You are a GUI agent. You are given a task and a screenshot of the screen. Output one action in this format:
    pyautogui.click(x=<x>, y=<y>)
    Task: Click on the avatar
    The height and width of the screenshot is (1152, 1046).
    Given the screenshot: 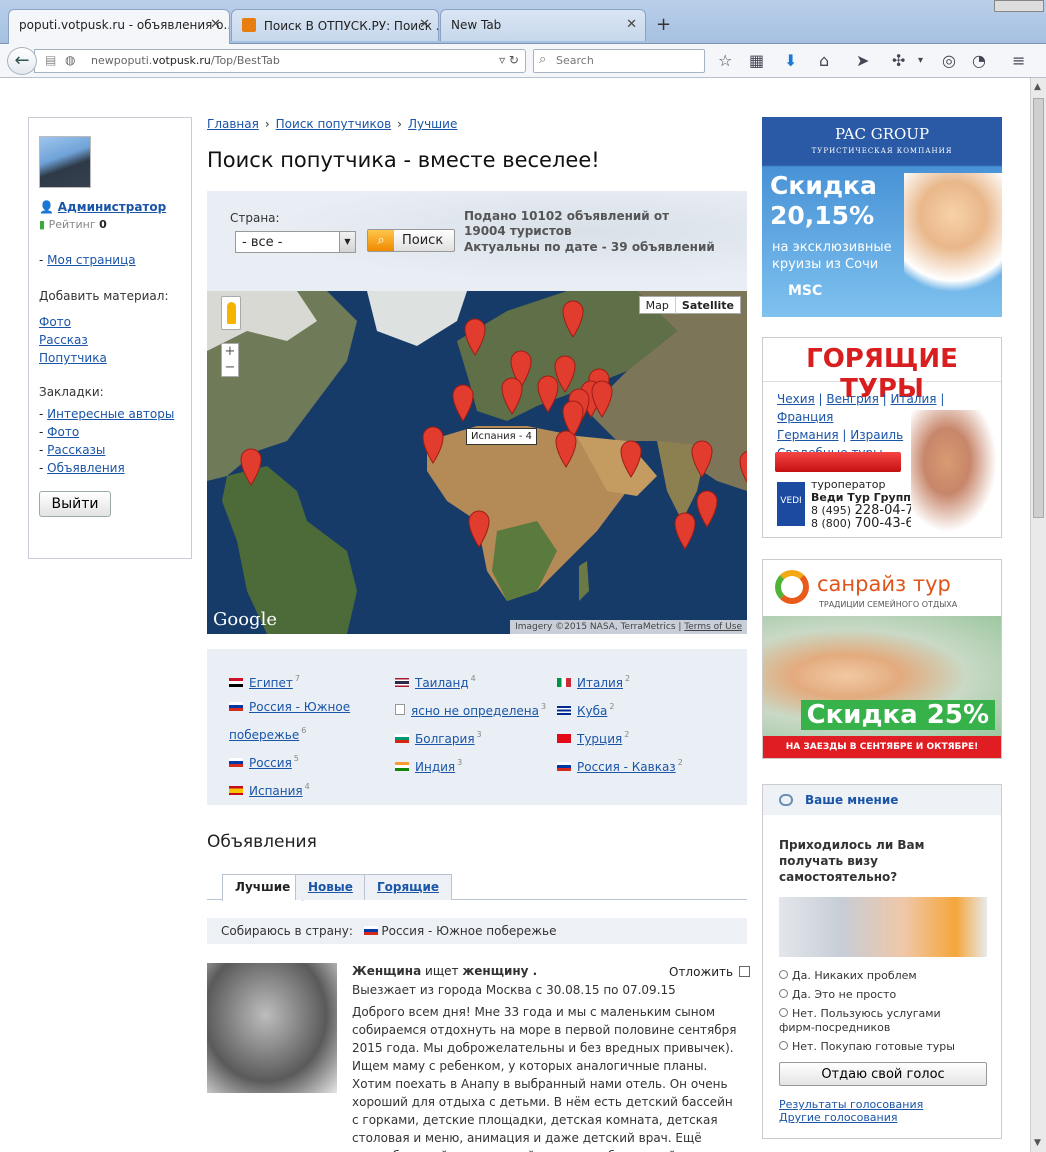 What is the action you would take?
    pyautogui.click(x=65, y=162)
    